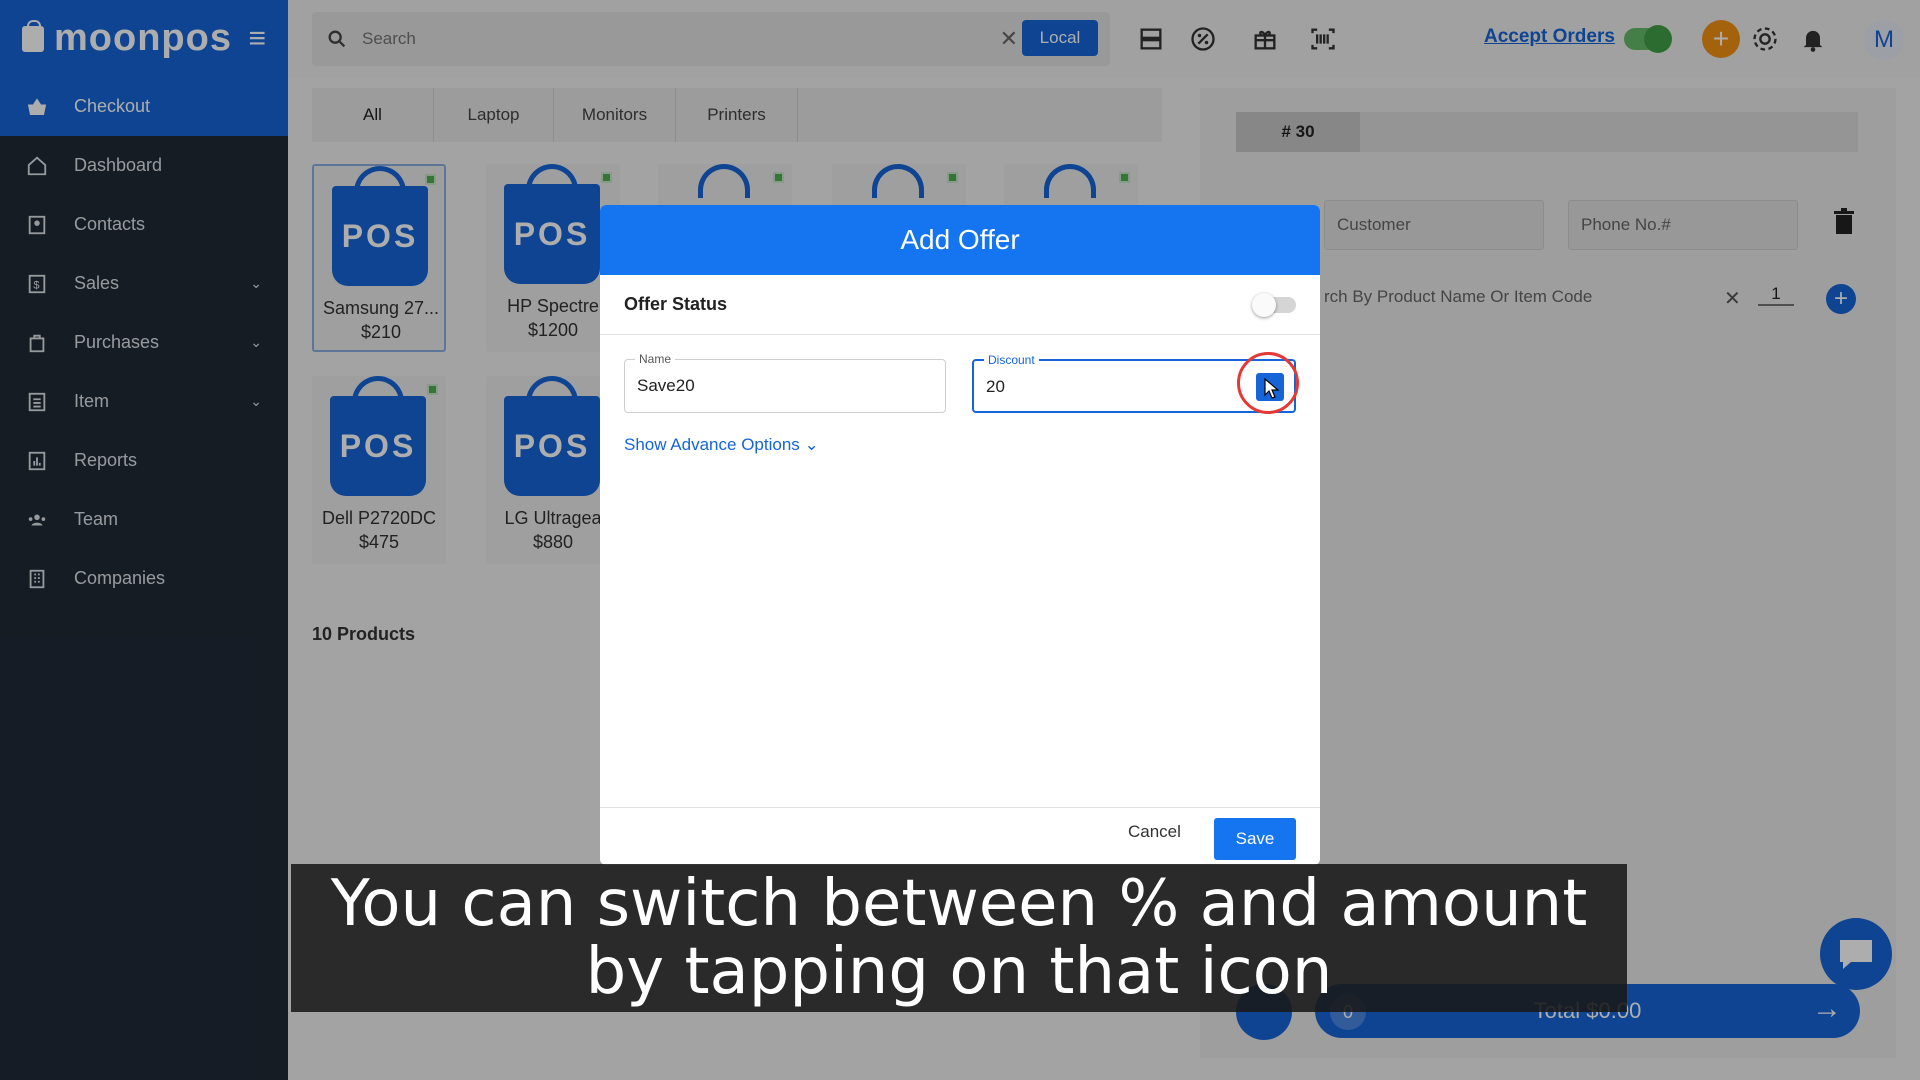 The image size is (1920, 1080). Describe the element at coordinates (1274, 304) in the screenshot. I see `offer-status-toggle` at that location.